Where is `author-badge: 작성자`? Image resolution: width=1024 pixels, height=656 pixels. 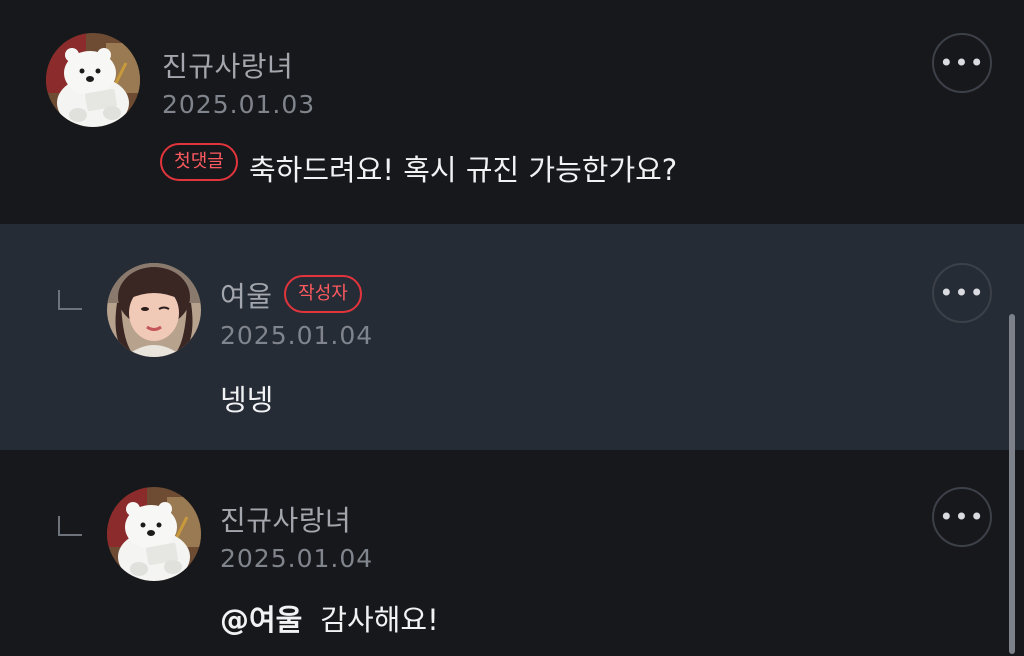
author-badge: 작성자 is located at coordinates (323, 294).